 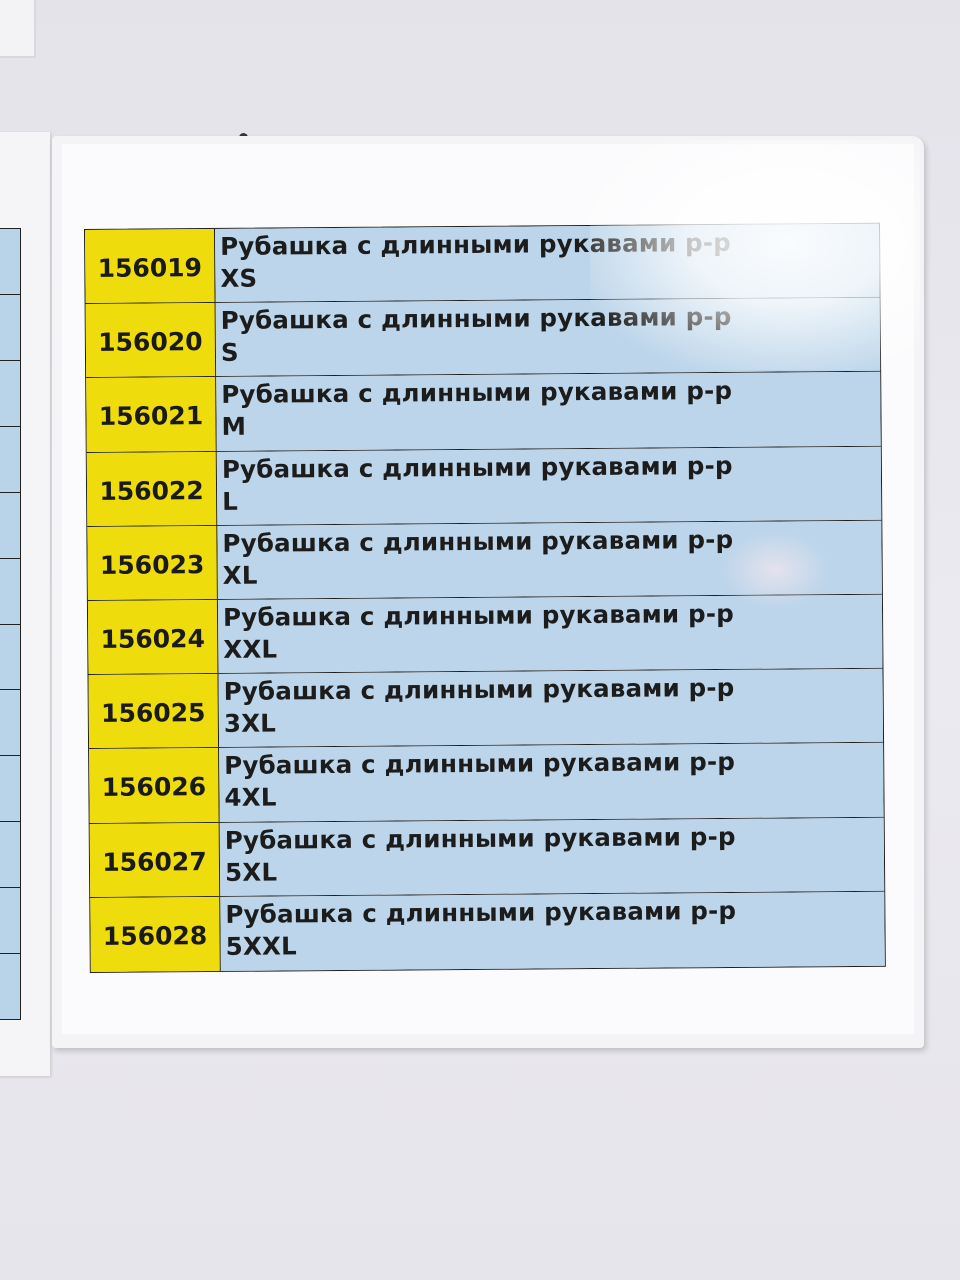 I want to click on table-row: 156027 Рубашка с длинными рукавами р-р 5XL, so click(x=487, y=857).